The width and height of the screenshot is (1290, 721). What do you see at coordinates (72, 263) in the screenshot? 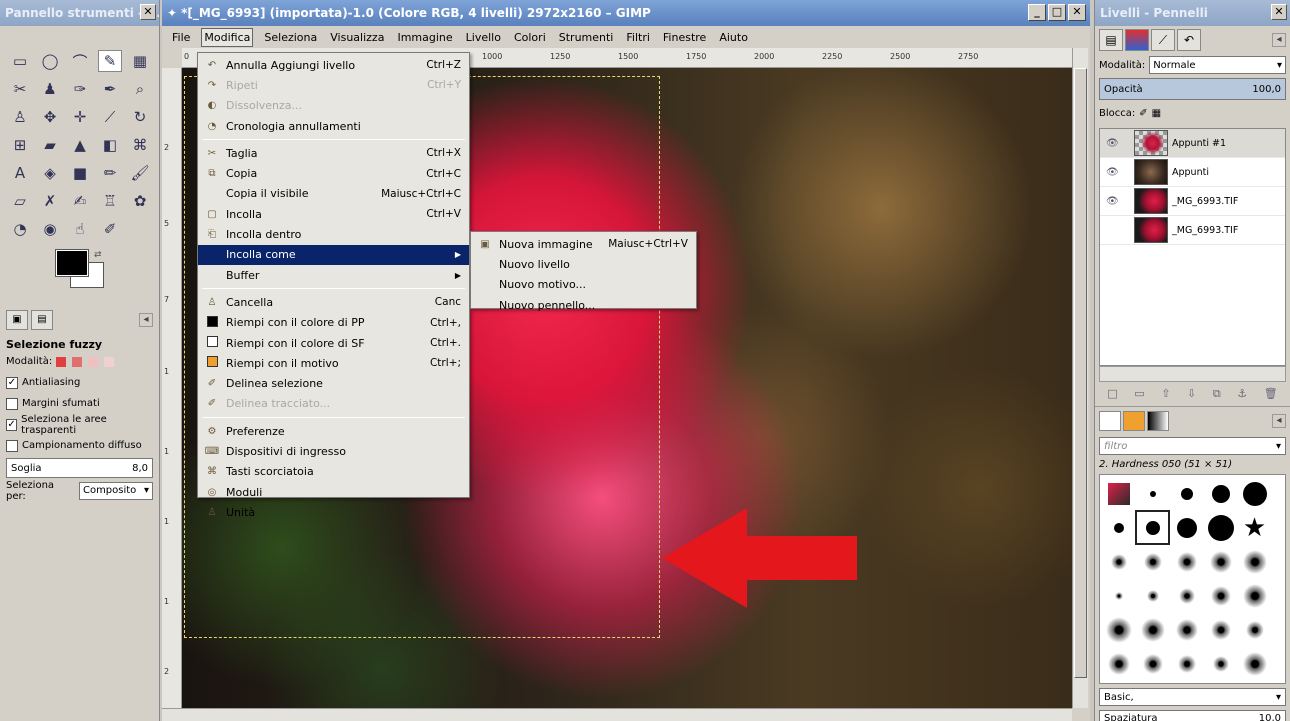
I see `foreground-color-swatch` at bounding box center [72, 263].